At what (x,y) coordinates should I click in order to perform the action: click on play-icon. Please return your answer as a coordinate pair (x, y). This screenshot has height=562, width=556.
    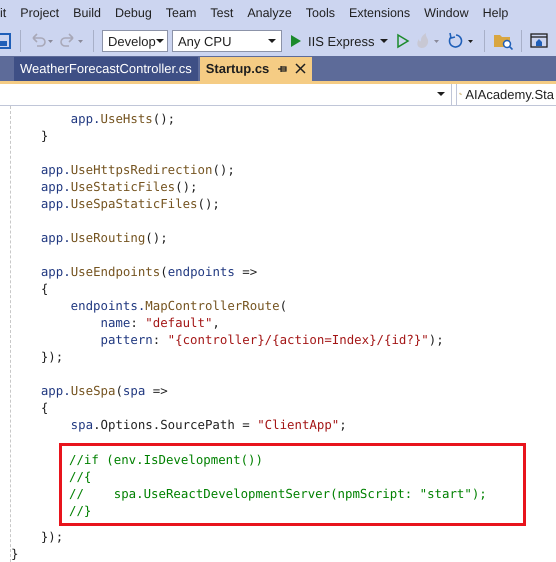
    Looking at the image, I should click on (296, 41).